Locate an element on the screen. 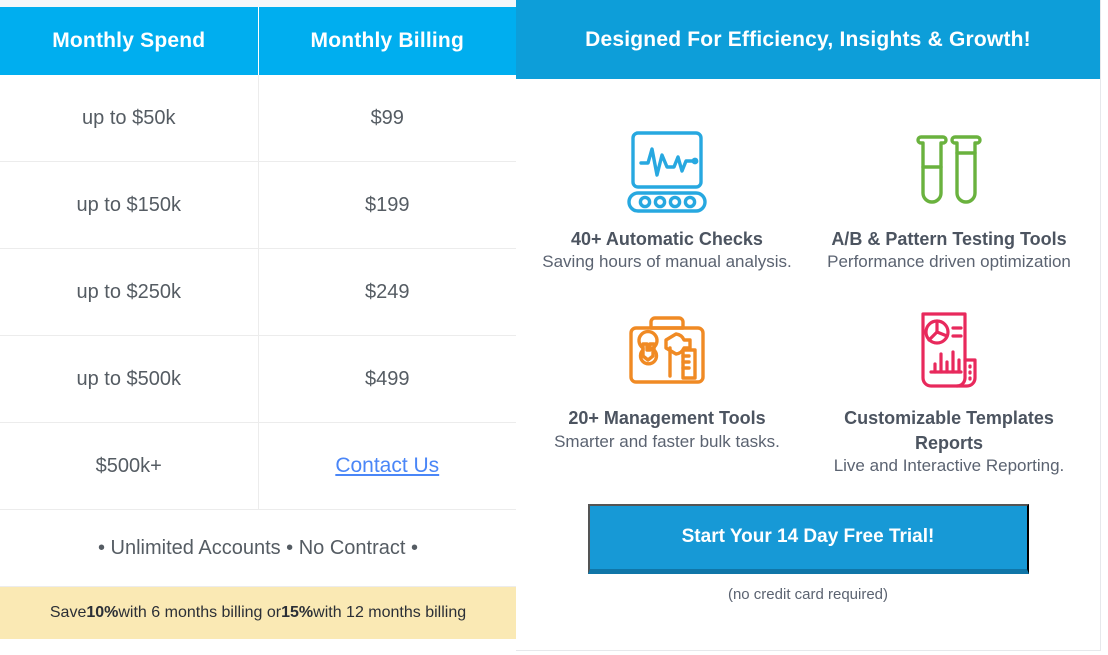 This screenshot has height=655, width=1108. feature-subtitle: Saving hours of manual analysis. is located at coordinates (667, 262).